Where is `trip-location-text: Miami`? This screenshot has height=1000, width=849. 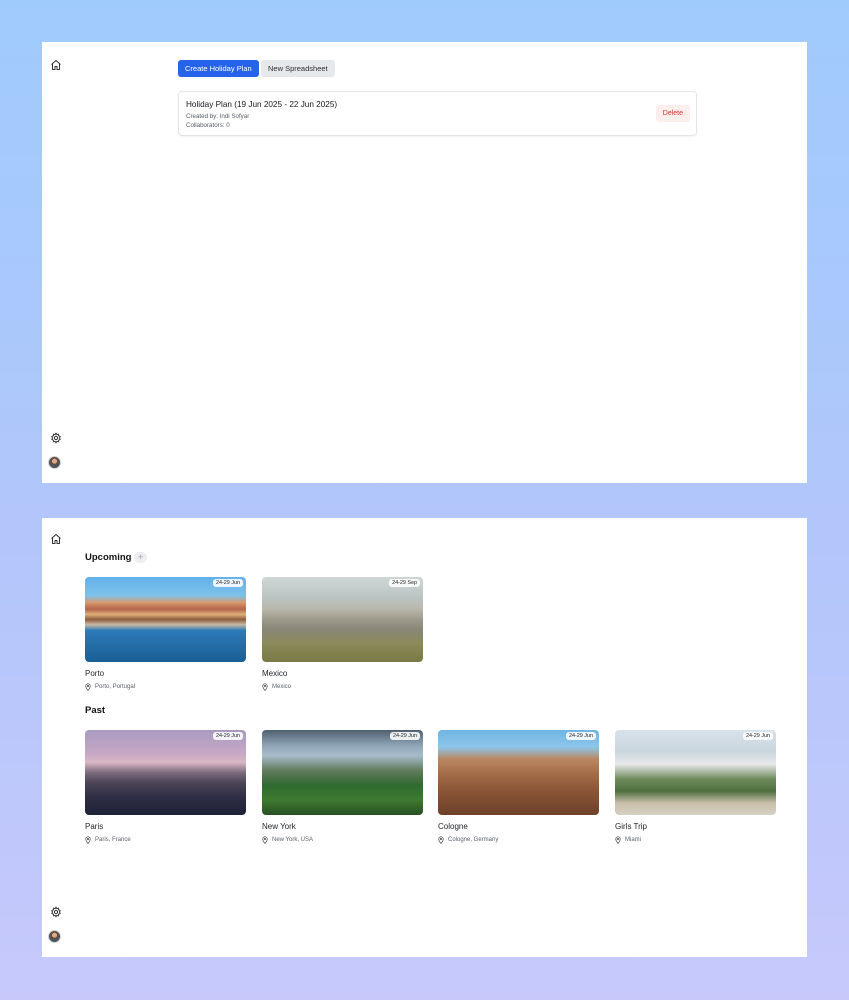 trip-location-text: Miami is located at coordinates (633, 840).